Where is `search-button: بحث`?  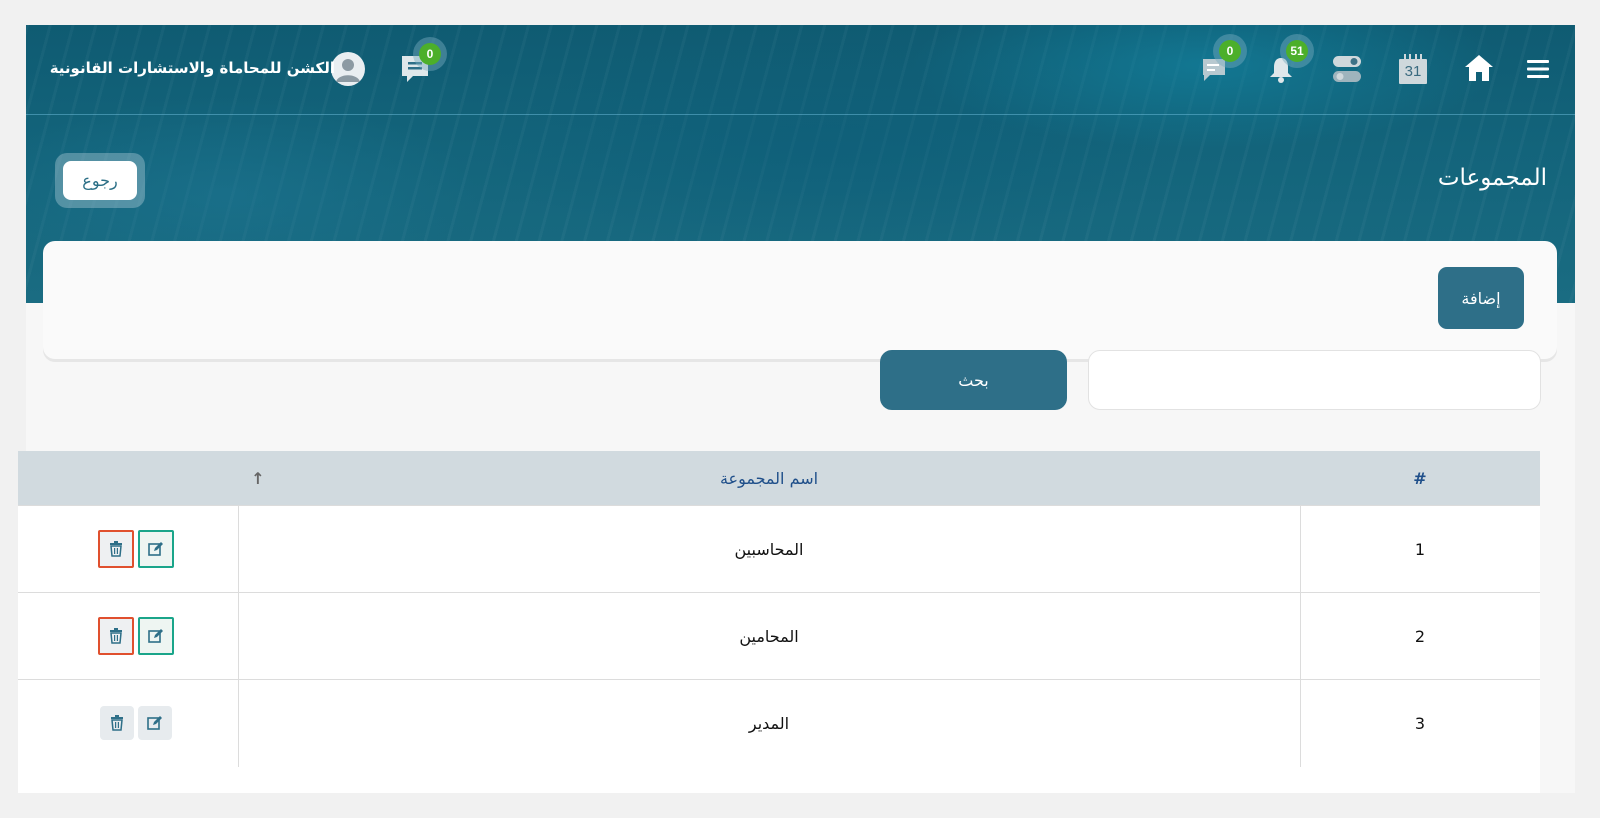
search-button: بحث is located at coordinates (973, 380).